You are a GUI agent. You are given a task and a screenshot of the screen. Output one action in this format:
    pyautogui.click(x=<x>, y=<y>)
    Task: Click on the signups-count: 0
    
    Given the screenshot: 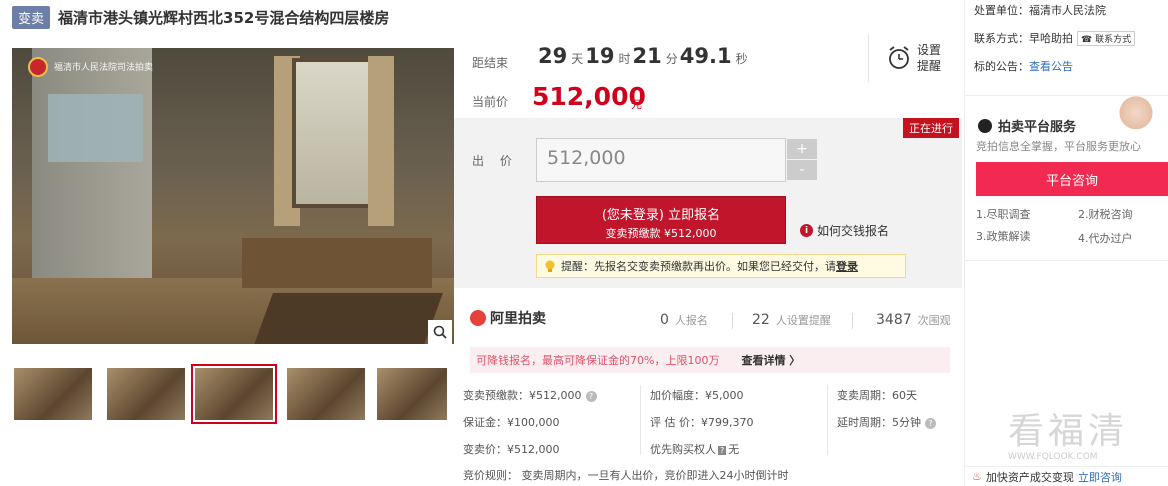 What is the action you would take?
    pyautogui.click(x=664, y=320)
    